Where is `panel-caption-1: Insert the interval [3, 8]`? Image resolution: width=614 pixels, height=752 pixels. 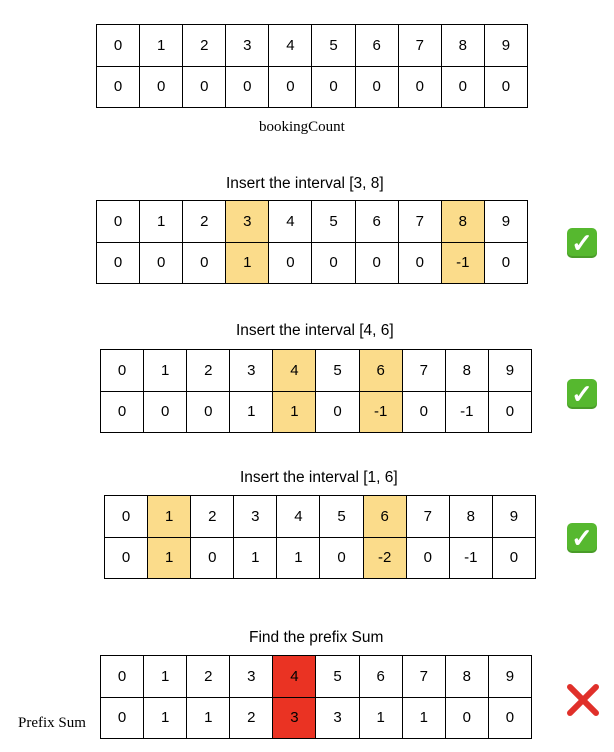 panel-caption-1: Insert the interval [3, 8] is located at coordinates (305, 183).